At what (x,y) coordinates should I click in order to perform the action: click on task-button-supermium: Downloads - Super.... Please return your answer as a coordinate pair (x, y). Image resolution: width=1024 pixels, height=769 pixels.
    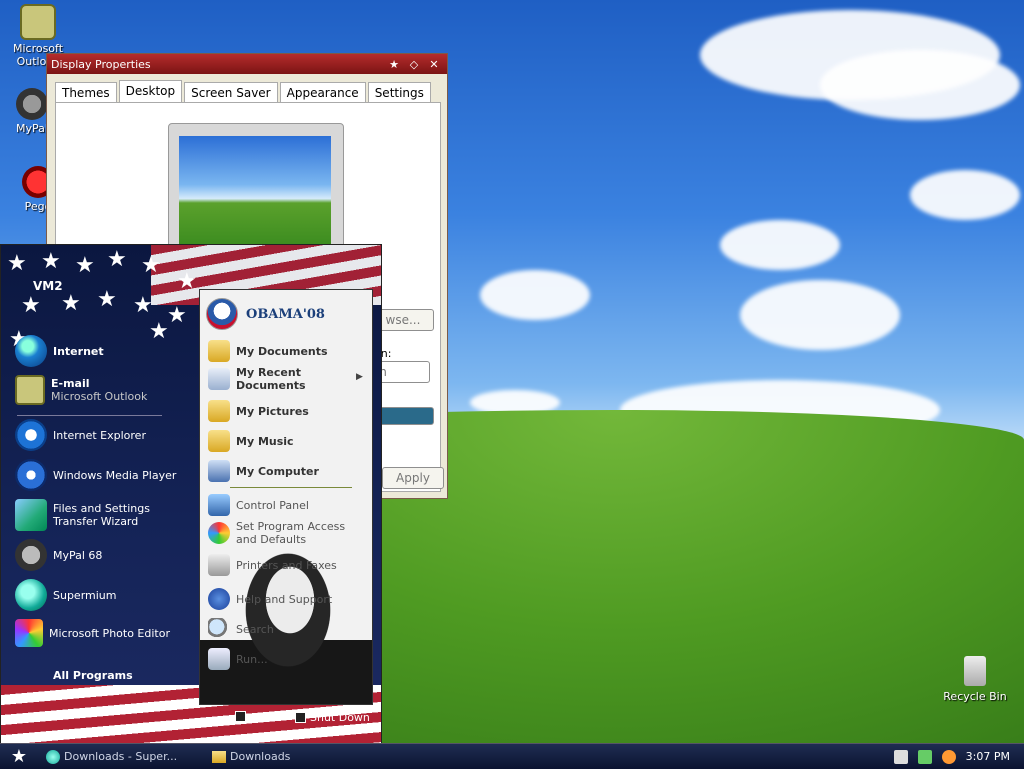
    Looking at the image, I should click on (121, 757).